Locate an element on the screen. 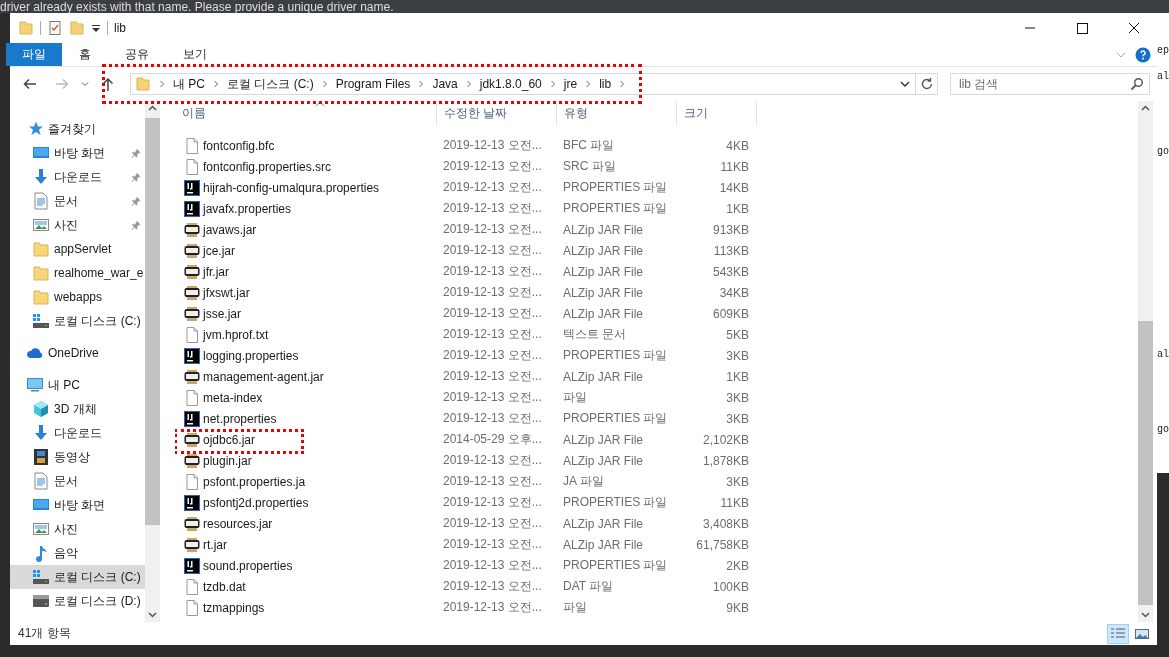 The width and height of the screenshot is (1169, 657). address-bar: 내 PC 로컬 디스크 (C:) Program Files Java jdk1.8.0_60 jre lib is located at coordinates (523, 84).